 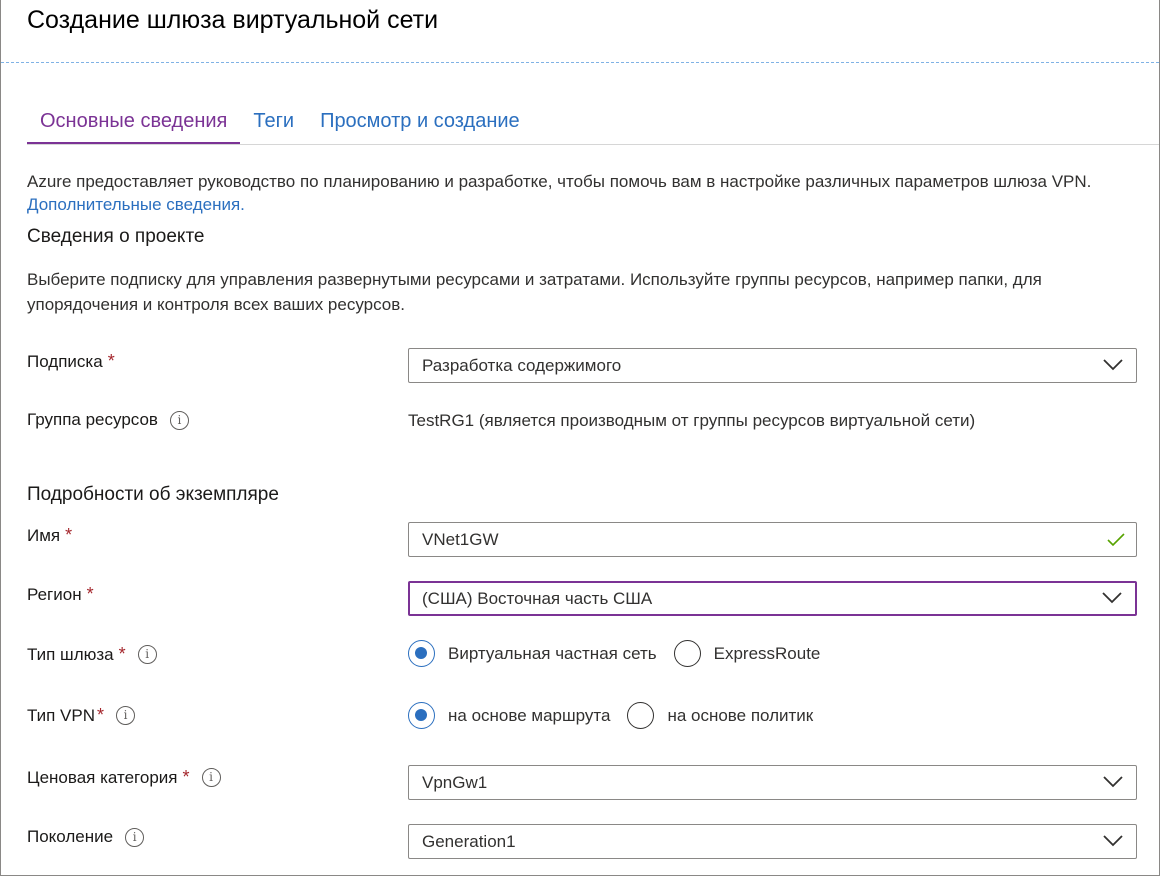 What do you see at coordinates (772, 365) in the screenshot?
I see `subscription-dropdown: Разработка содержимого` at bounding box center [772, 365].